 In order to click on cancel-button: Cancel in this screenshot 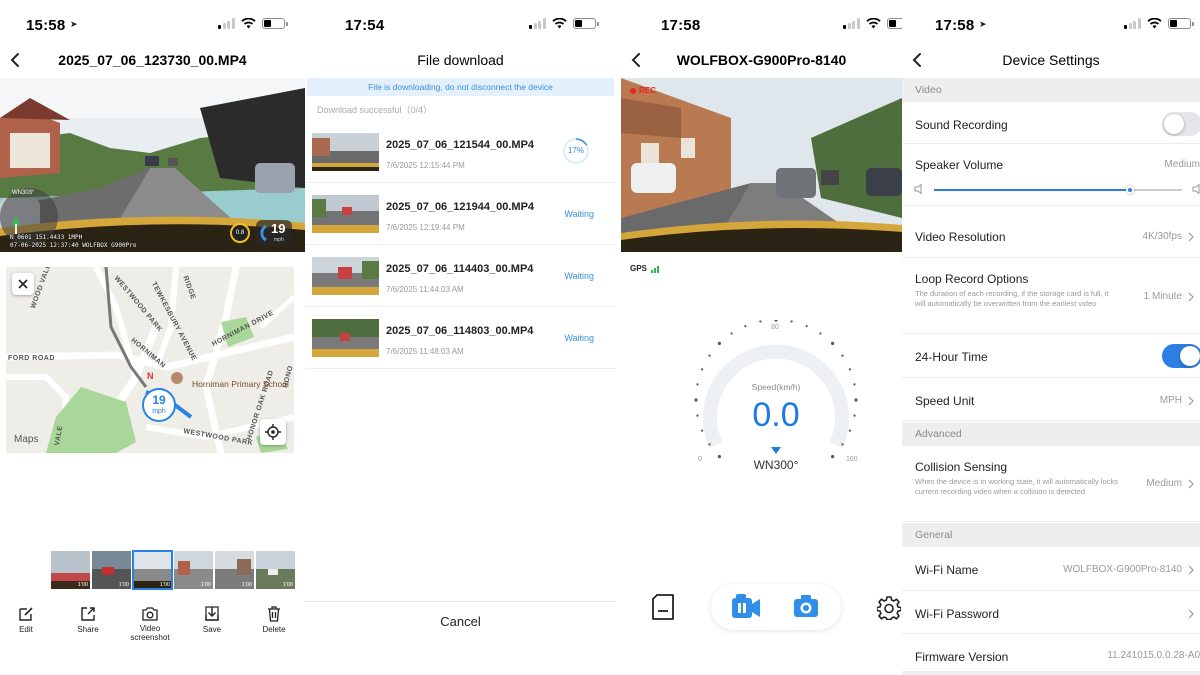, I will do `click(460, 621)`.